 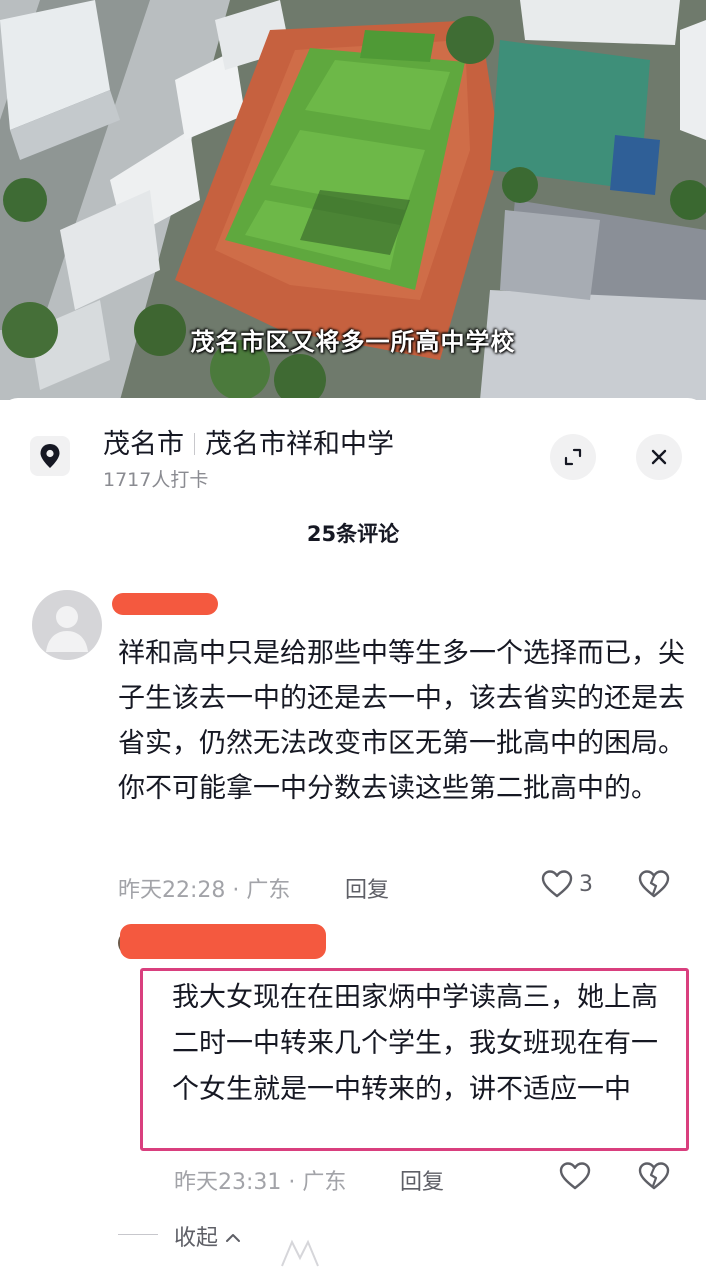 I want to click on location-title: 茂名市 茂名市祥和中学, so click(x=248, y=441).